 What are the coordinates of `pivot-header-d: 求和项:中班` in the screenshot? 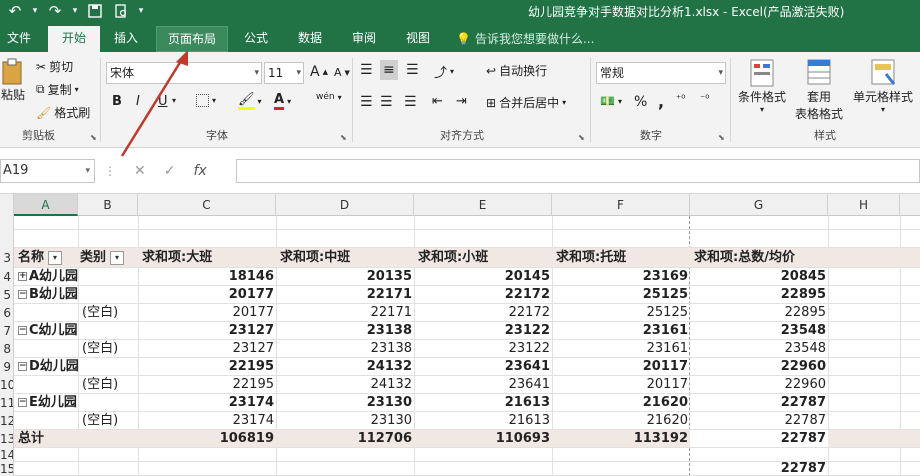 It's located at (347, 257).